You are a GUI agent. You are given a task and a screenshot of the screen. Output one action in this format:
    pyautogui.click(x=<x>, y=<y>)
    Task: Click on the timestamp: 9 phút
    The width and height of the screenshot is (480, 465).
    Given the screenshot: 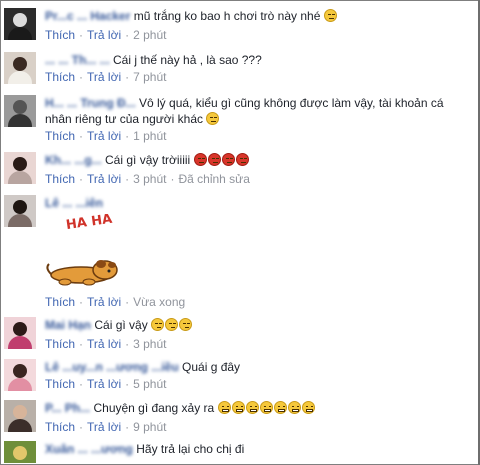 What is the action you would take?
    pyautogui.click(x=149, y=427)
    